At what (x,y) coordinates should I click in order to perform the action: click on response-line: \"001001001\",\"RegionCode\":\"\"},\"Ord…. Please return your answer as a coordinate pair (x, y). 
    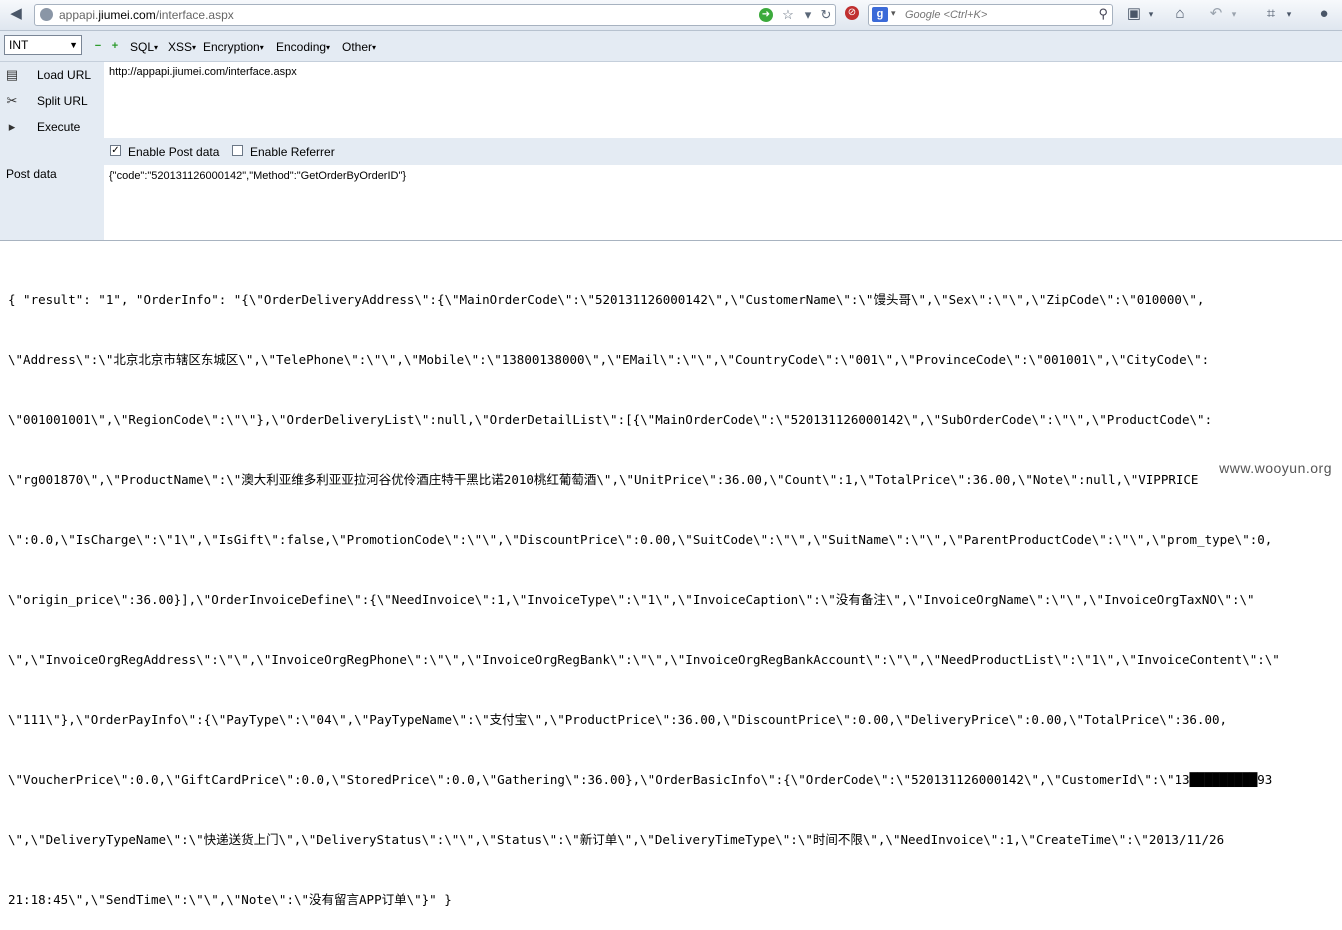
    Looking at the image, I should click on (610, 419).